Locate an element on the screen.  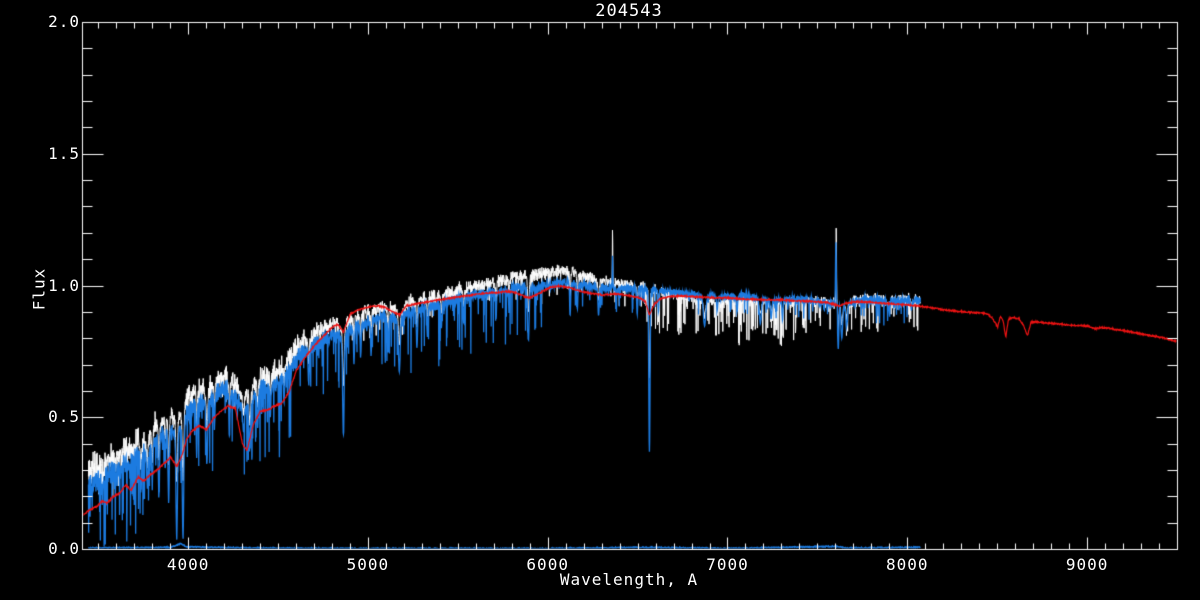
y-tick-label: 0.0 is located at coordinates (64, 548).